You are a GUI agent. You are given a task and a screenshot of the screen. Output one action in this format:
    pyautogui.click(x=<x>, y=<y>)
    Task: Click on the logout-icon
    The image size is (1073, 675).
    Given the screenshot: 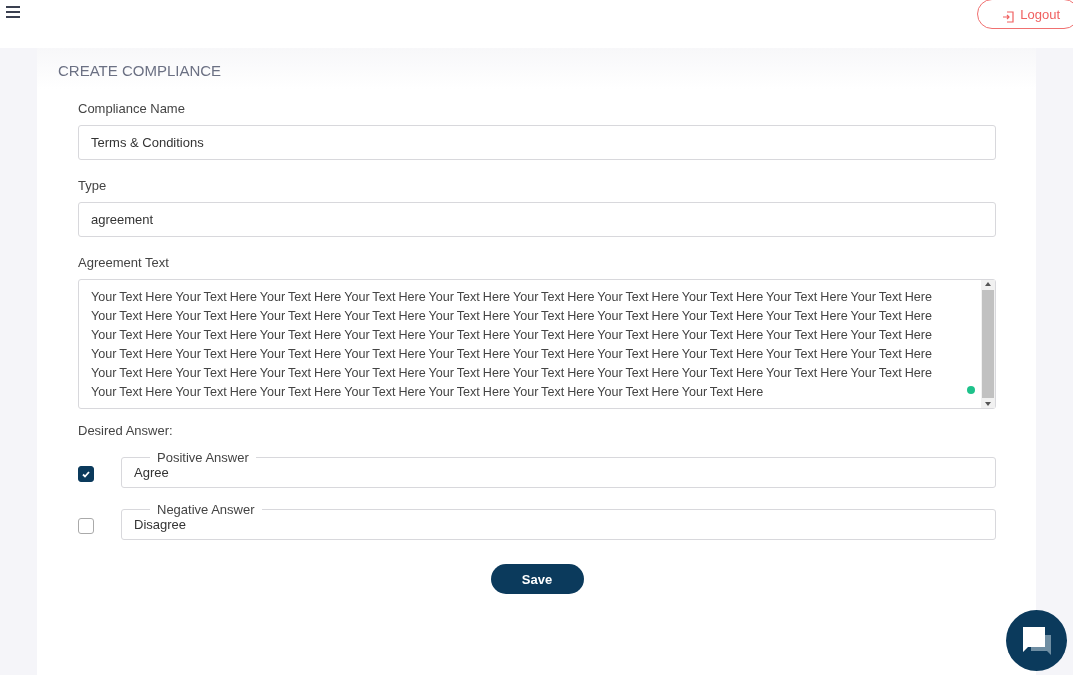 What is the action you would take?
    pyautogui.click(x=1008, y=17)
    